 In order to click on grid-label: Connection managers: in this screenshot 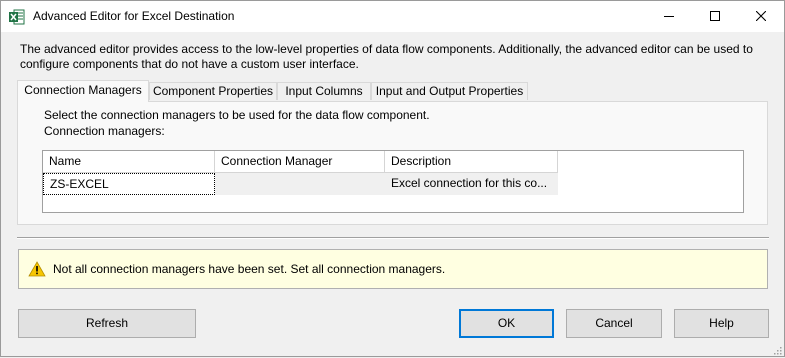, I will do `click(104, 131)`.